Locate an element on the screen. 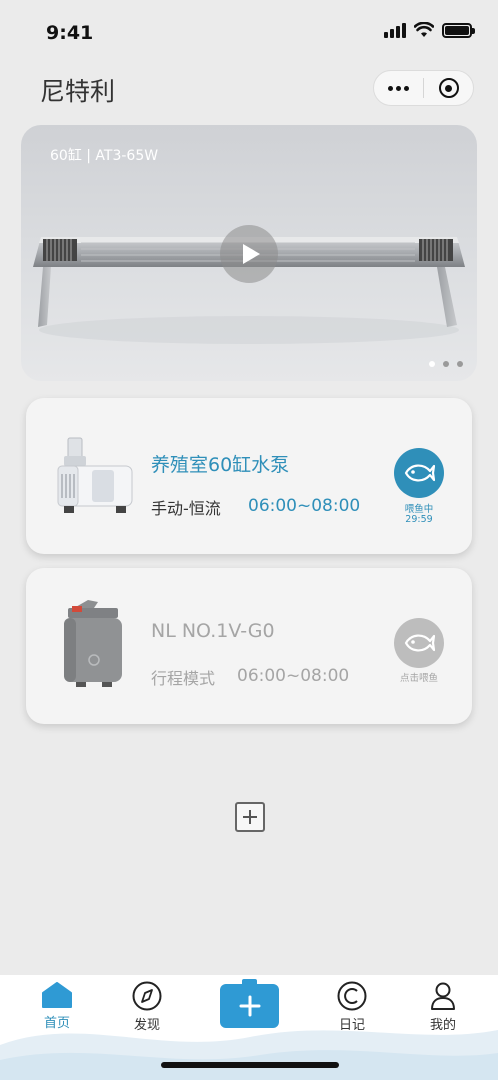  target-icon is located at coordinates (448, 88).